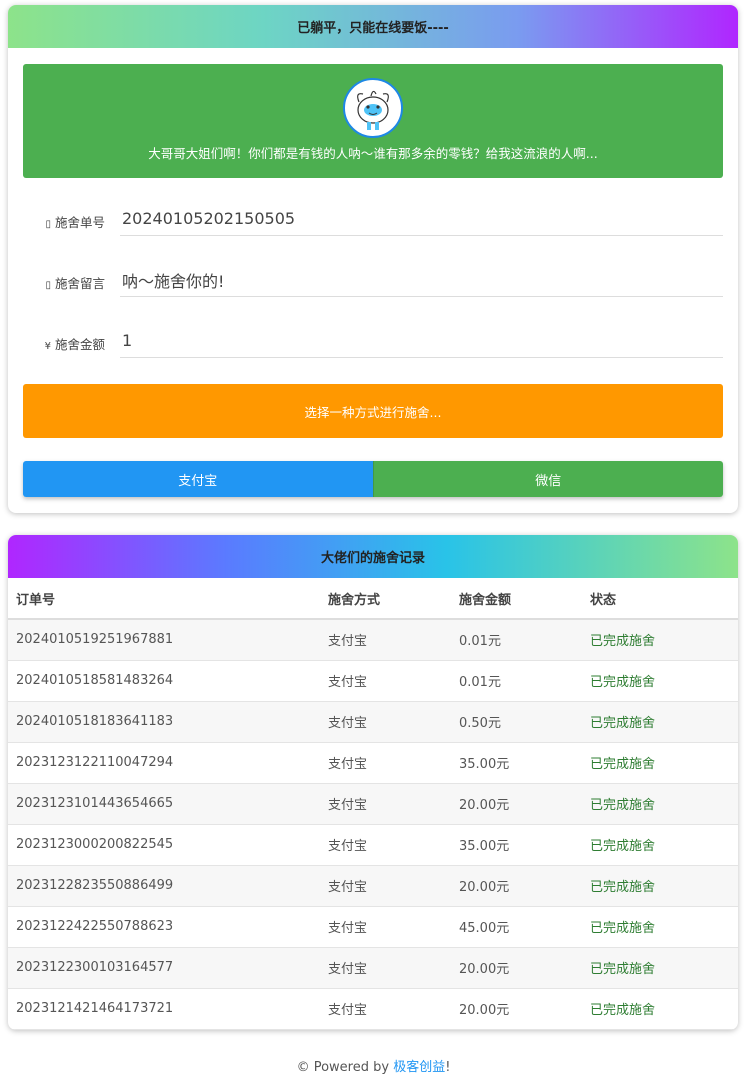 The height and width of the screenshot is (1074, 747). Describe the element at coordinates (164, 886) in the screenshot. I see `order-number-cell: 2023122823550886499` at that location.